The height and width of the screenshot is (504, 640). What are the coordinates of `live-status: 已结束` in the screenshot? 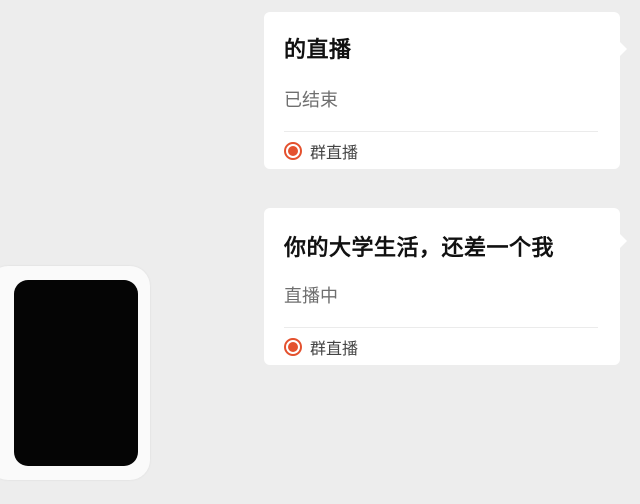 It's located at (311, 100).